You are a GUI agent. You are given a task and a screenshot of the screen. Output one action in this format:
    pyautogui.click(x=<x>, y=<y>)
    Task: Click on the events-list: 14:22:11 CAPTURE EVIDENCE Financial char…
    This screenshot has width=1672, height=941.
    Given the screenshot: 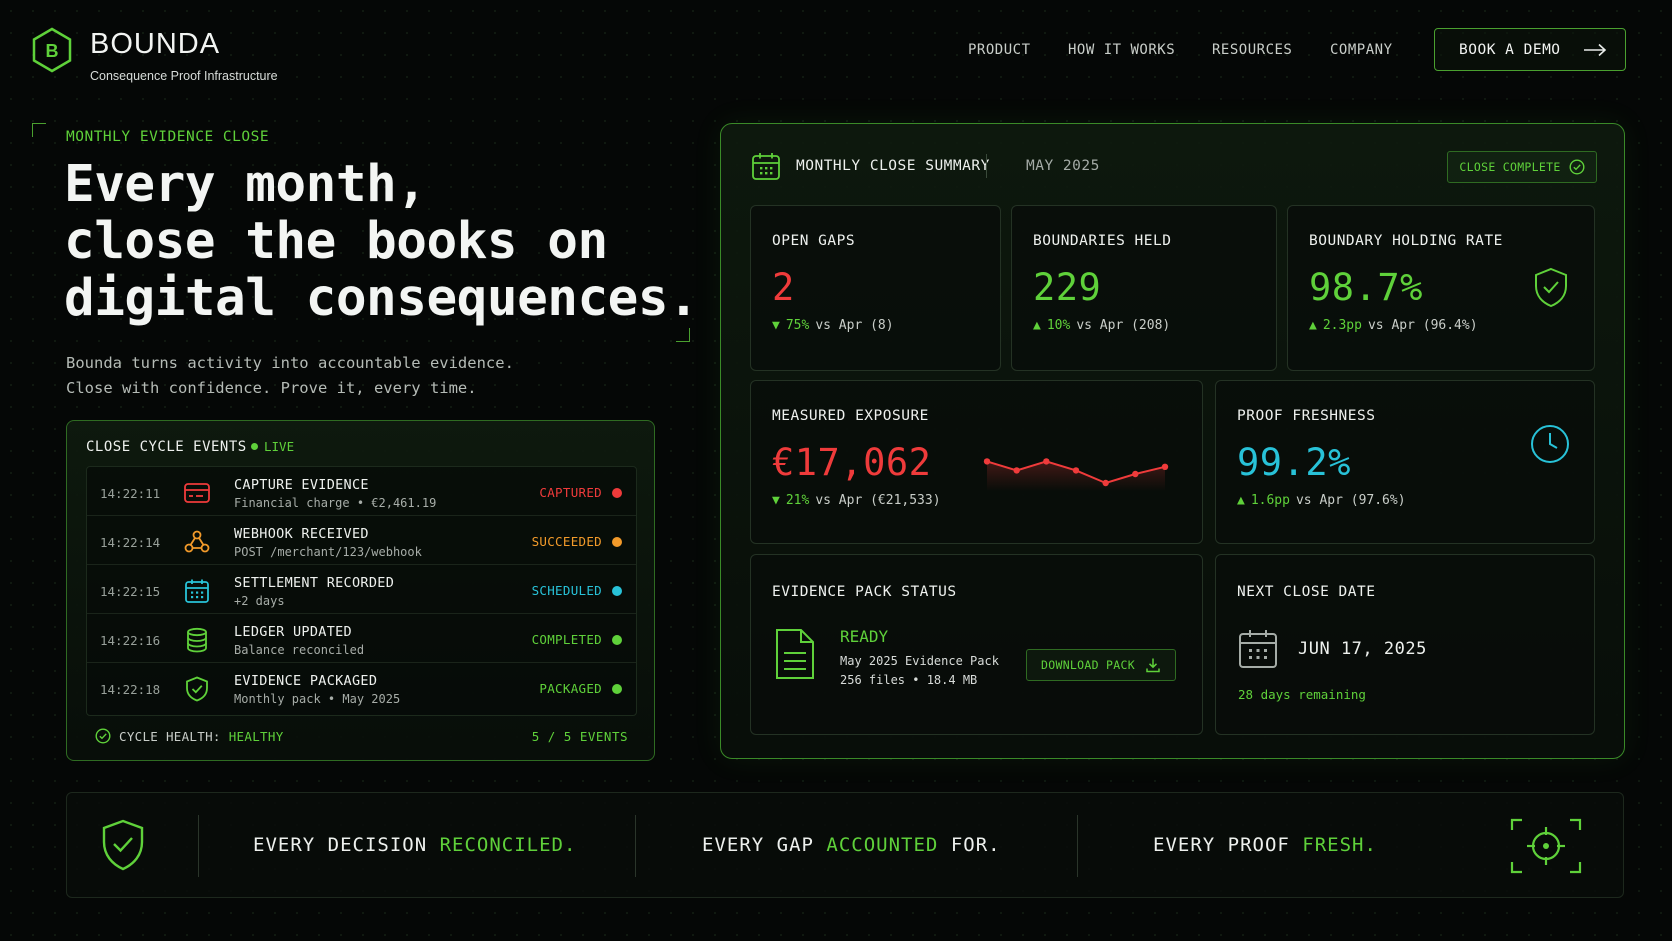 What is the action you would take?
    pyautogui.click(x=361, y=591)
    